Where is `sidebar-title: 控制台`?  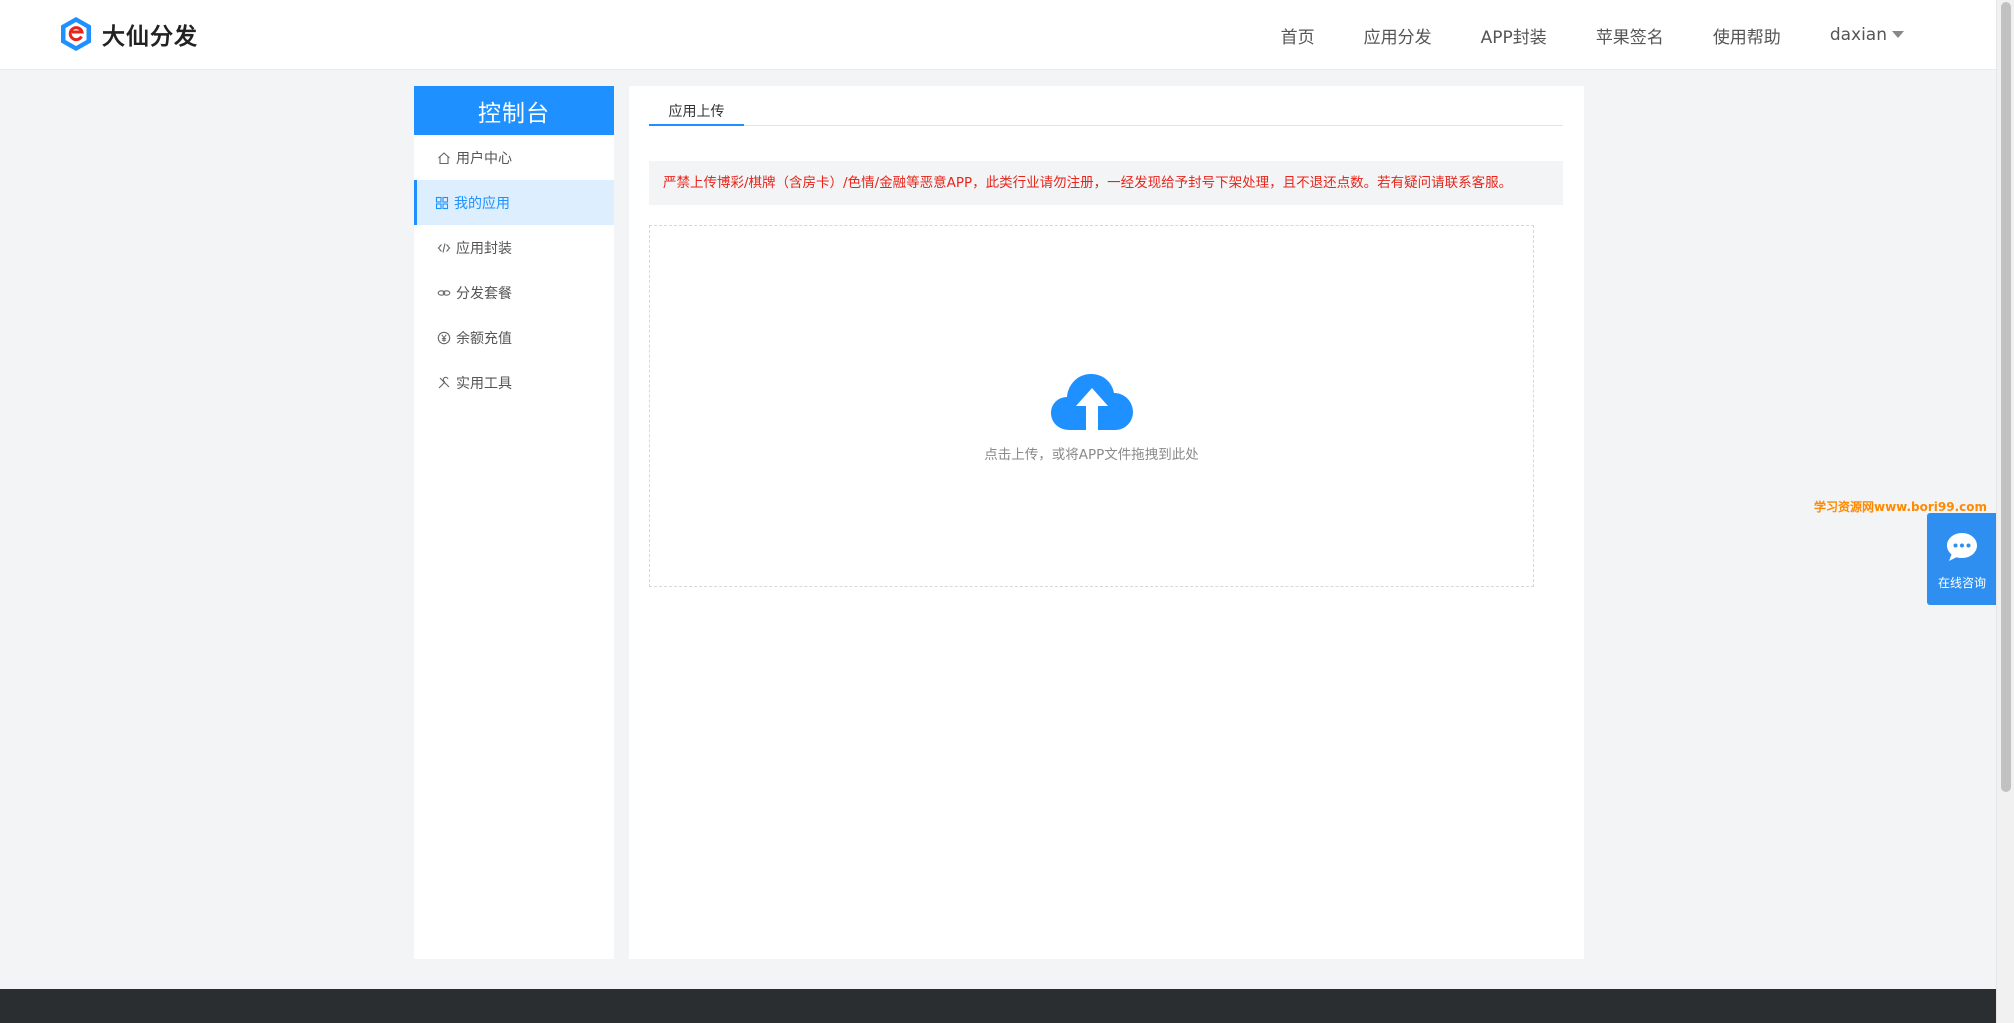 sidebar-title: 控制台 is located at coordinates (514, 110).